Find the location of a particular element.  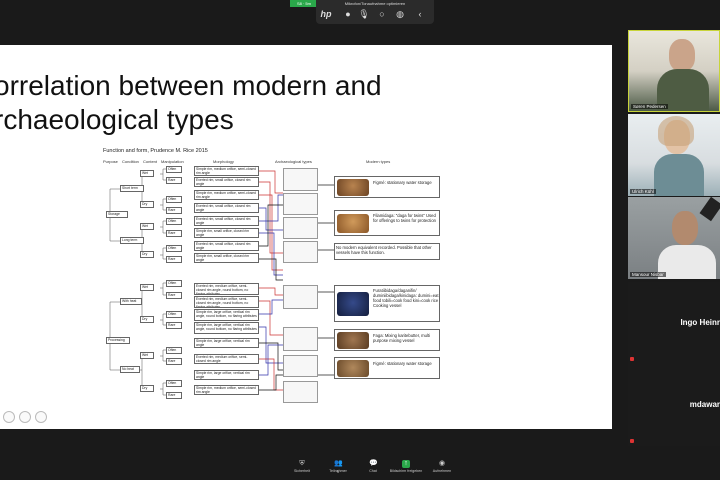

audio-icon: ◍ is located at coordinates (400, 14).